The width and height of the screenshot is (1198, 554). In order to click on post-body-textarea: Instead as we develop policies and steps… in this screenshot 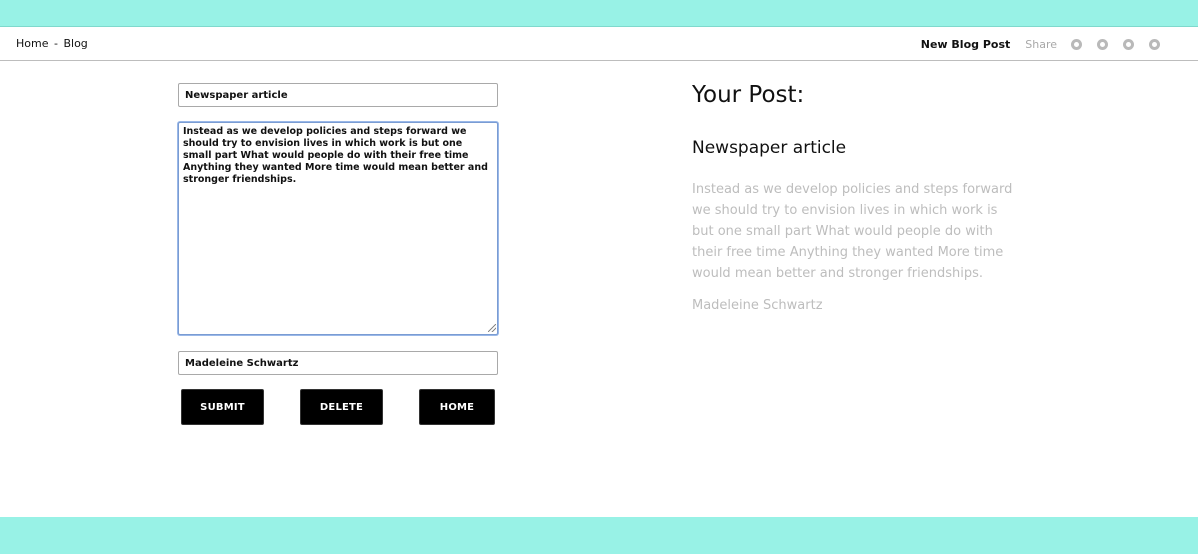, I will do `click(338, 228)`.